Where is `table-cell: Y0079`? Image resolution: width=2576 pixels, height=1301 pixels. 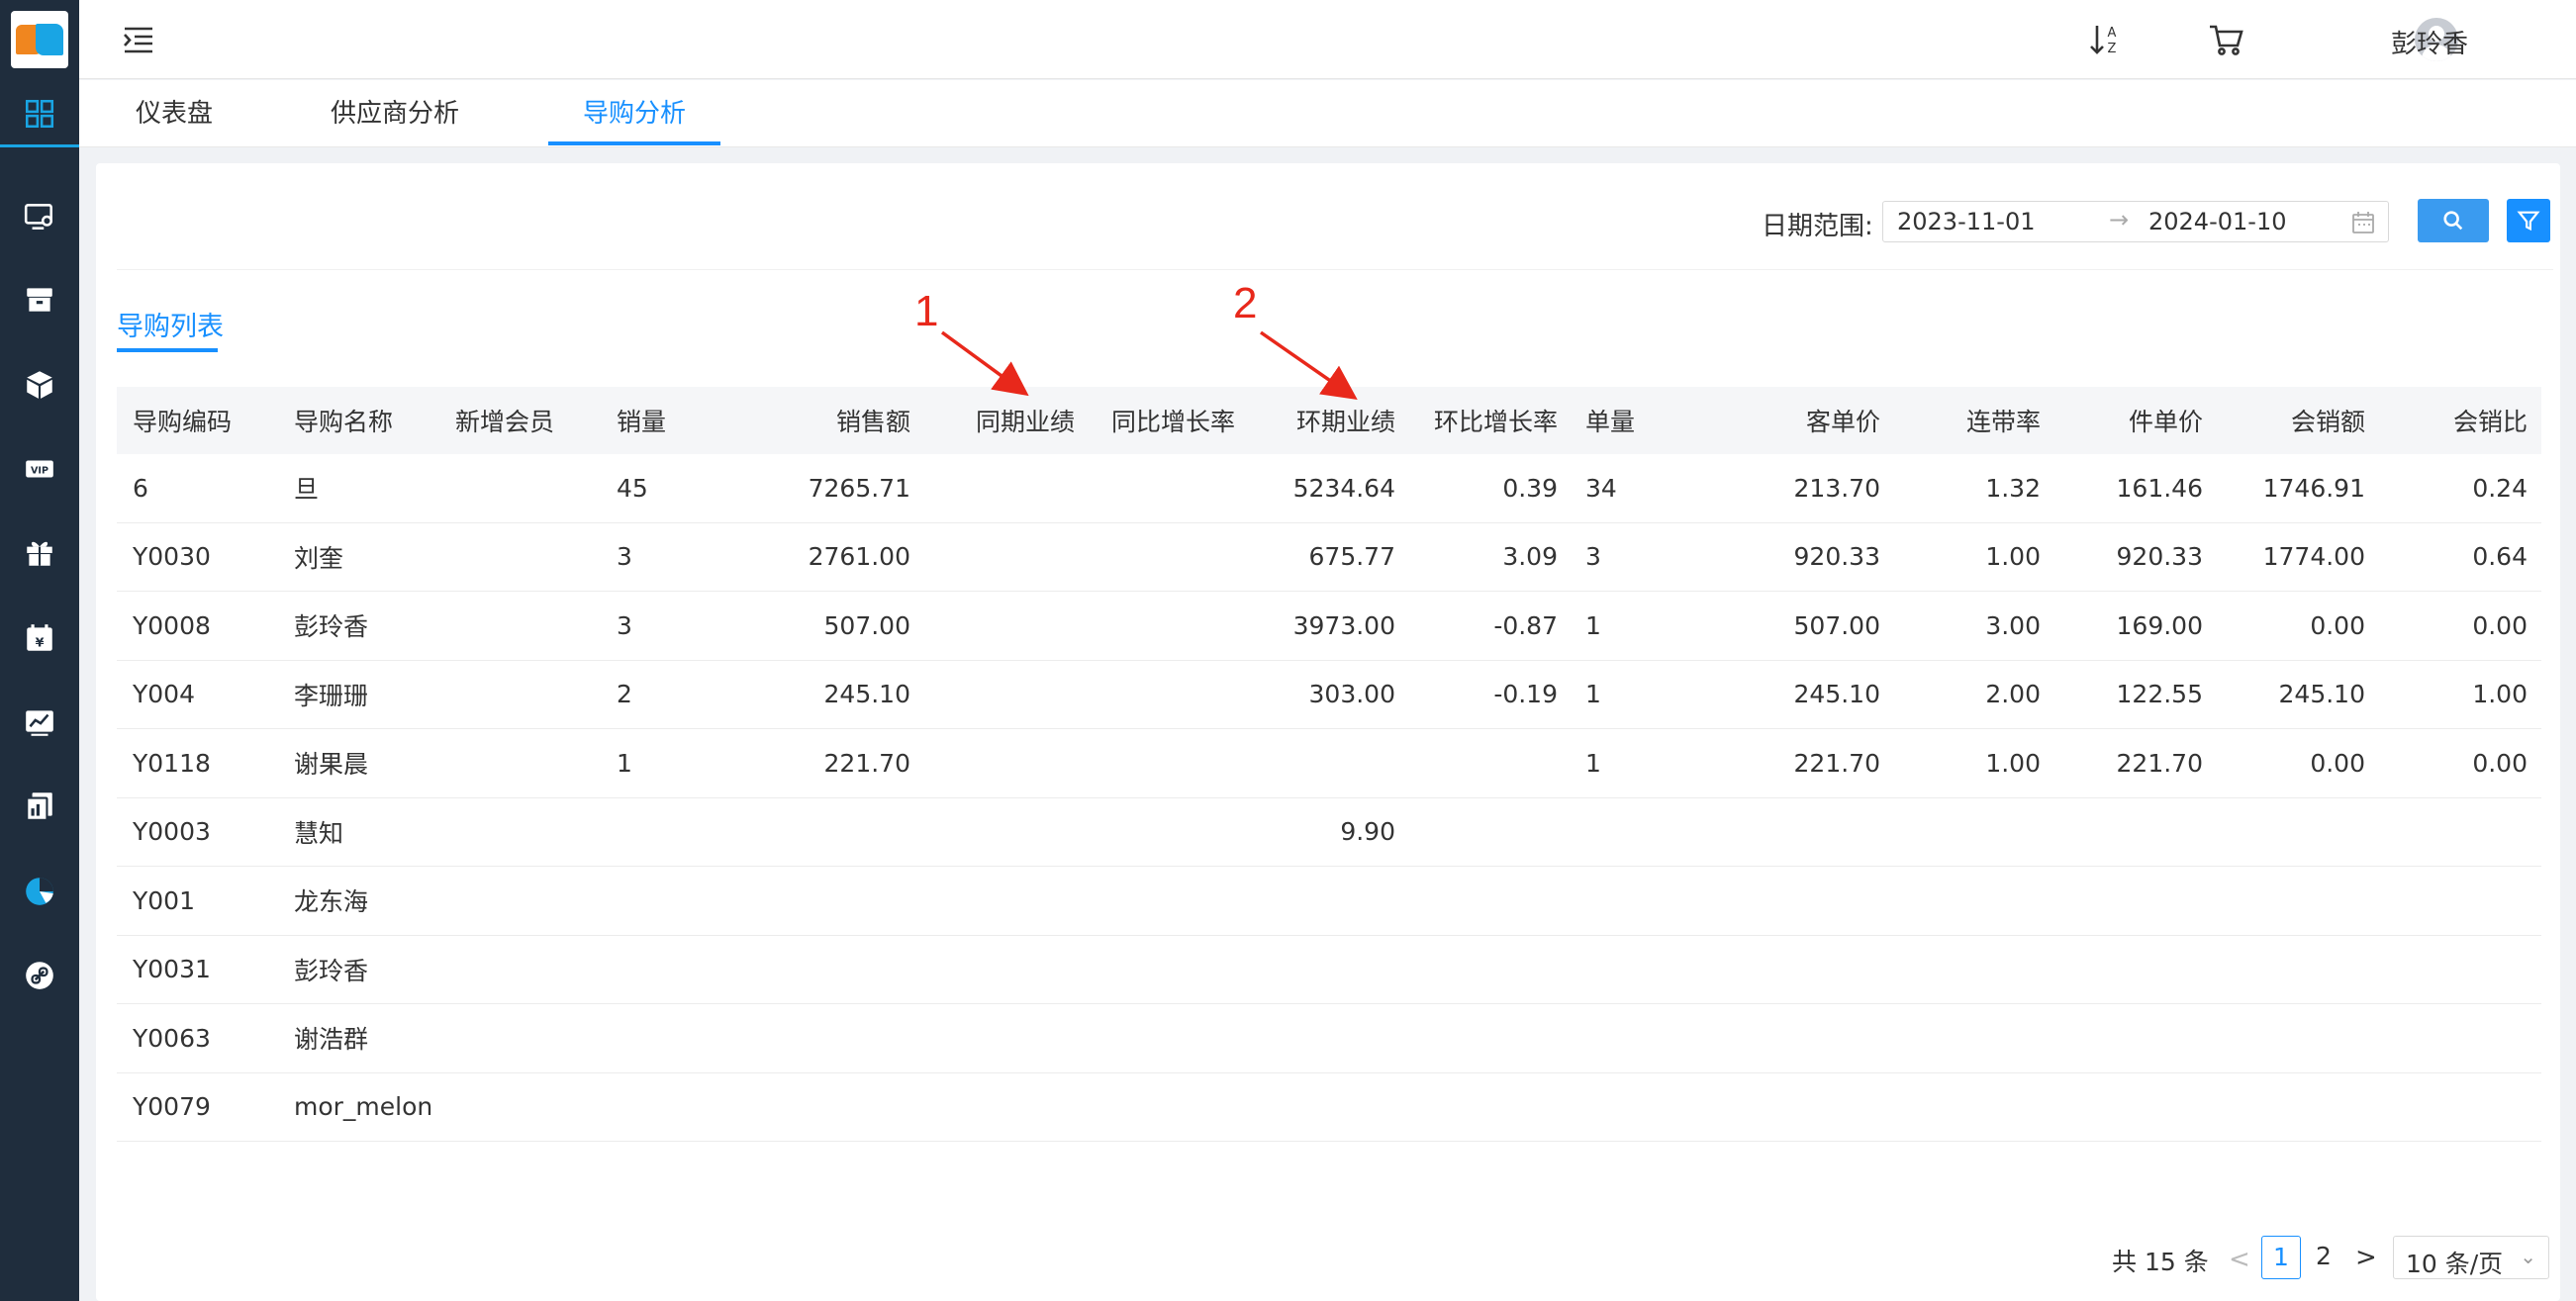
table-cell: Y0079 is located at coordinates (172, 1107).